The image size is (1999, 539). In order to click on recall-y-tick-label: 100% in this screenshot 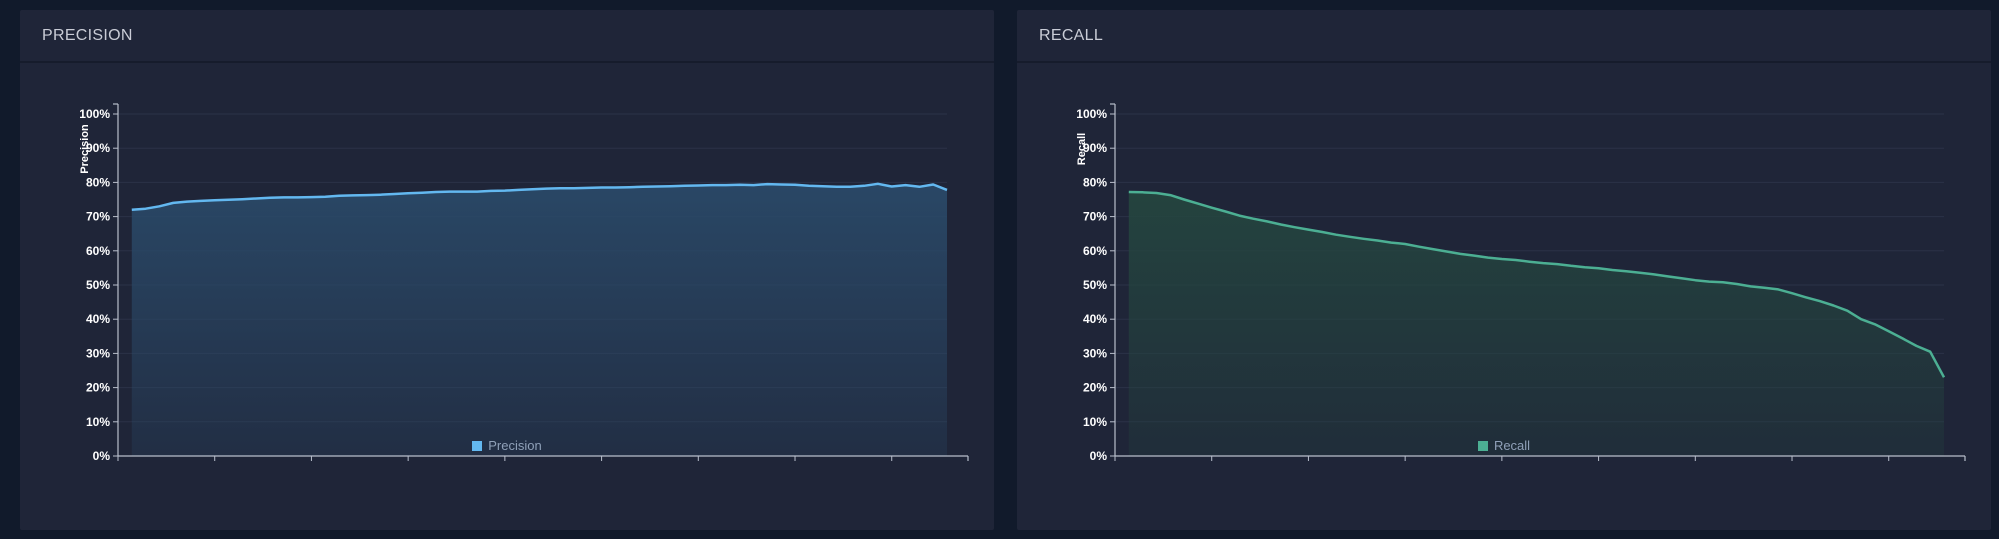, I will do `click(1091, 114)`.